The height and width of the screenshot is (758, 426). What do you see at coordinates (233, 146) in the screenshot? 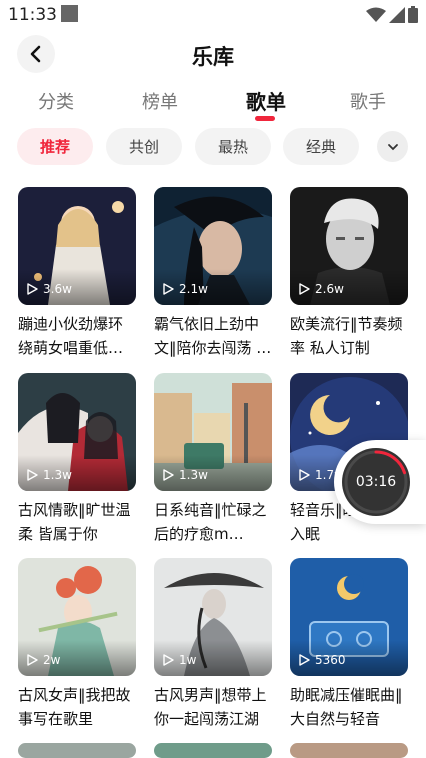
I see `chip-hottest: 最热` at bounding box center [233, 146].